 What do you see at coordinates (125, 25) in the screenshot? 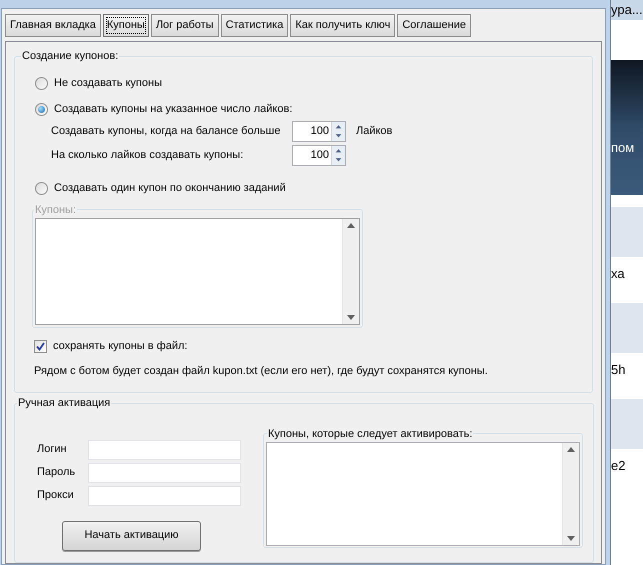
I see `tab: Купоны` at bounding box center [125, 25].